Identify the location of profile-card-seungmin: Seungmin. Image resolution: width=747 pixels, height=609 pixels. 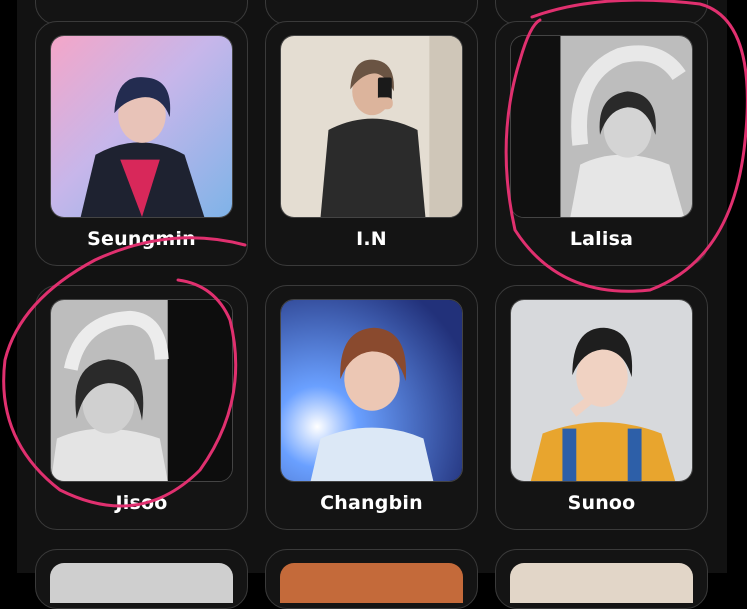
(141, 143).